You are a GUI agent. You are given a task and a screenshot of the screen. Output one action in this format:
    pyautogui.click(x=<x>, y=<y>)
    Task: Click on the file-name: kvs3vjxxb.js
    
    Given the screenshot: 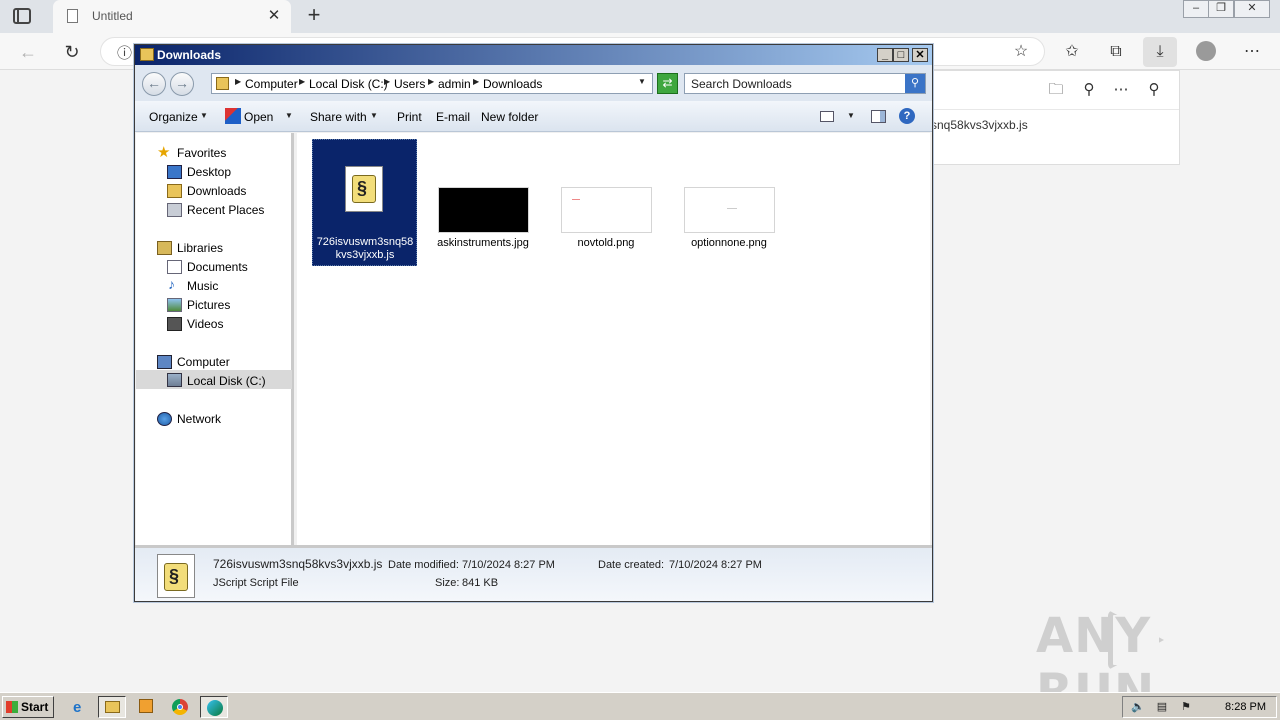 What is the action you would take?
    pyautogui.click(x=365, y=255)
    